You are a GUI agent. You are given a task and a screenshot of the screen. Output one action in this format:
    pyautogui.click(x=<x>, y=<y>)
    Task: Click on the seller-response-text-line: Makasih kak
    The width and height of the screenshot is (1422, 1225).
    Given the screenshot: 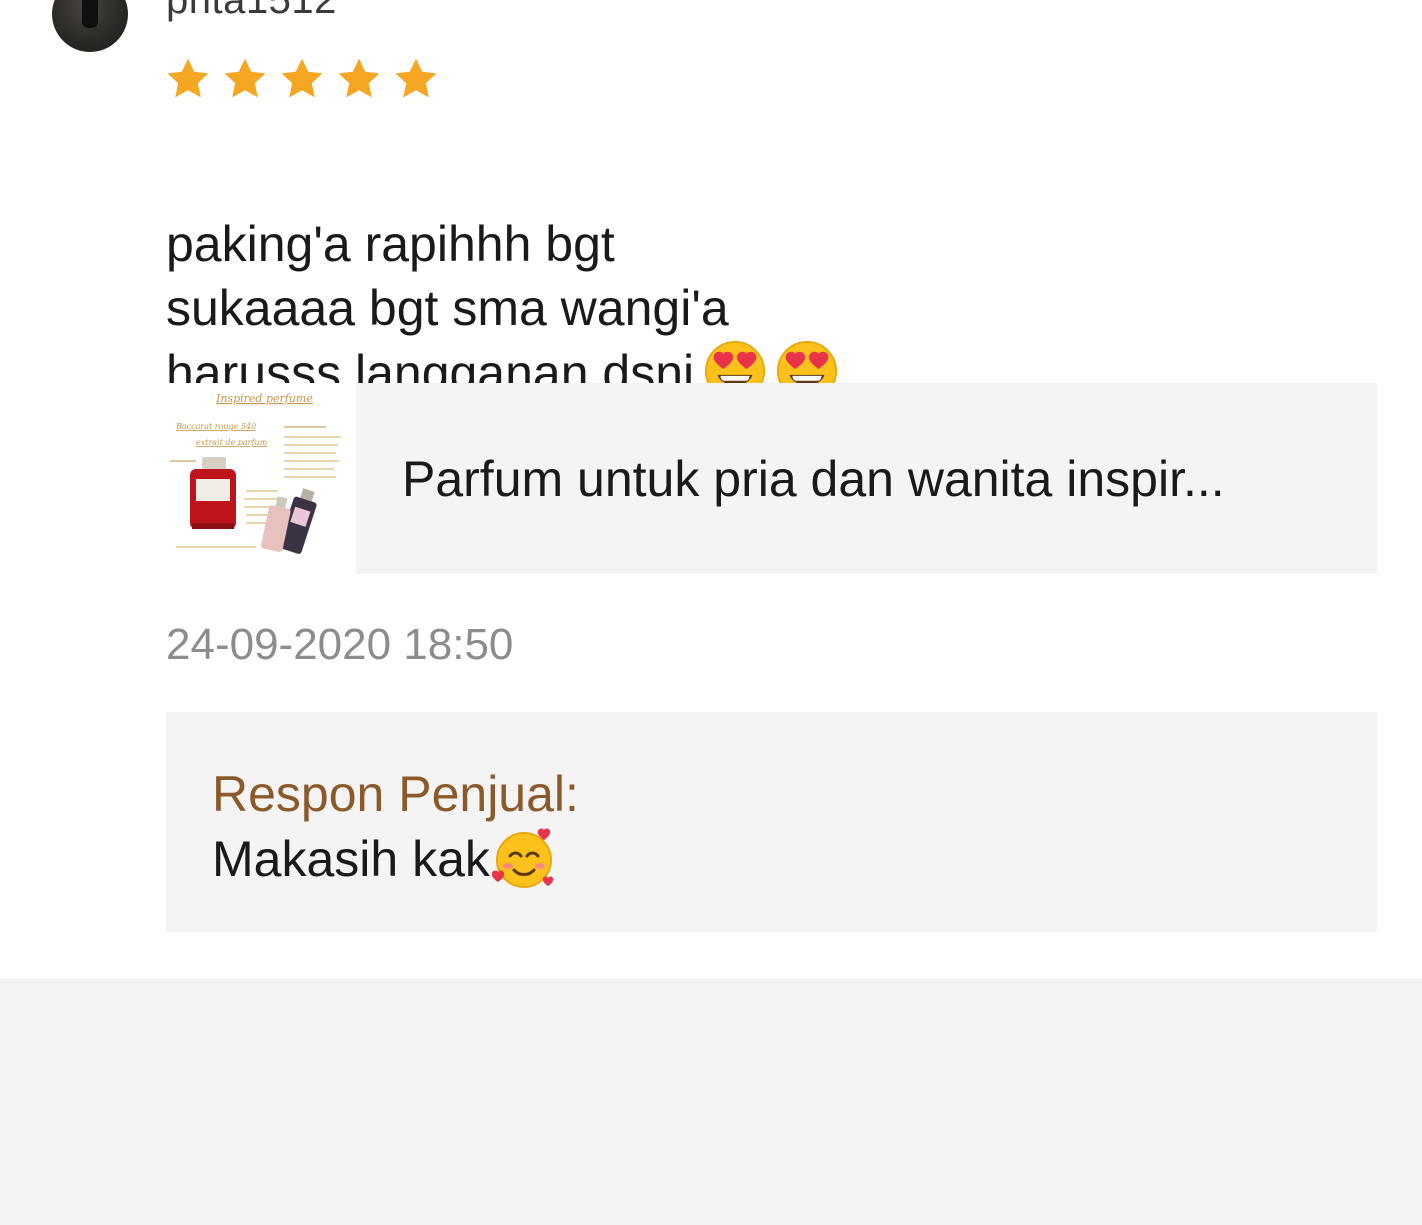 What is the action you would take?
    pyautogui.click(x=794, y=858)
    